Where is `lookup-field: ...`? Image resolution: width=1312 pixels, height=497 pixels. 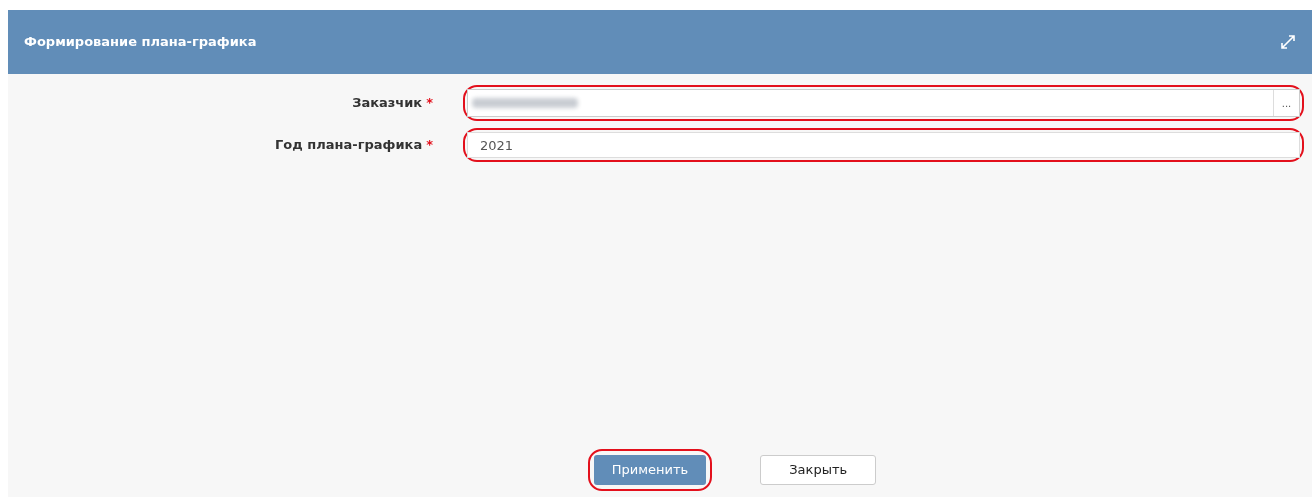 lookup-field: ... is located at coordinates (883, 103).